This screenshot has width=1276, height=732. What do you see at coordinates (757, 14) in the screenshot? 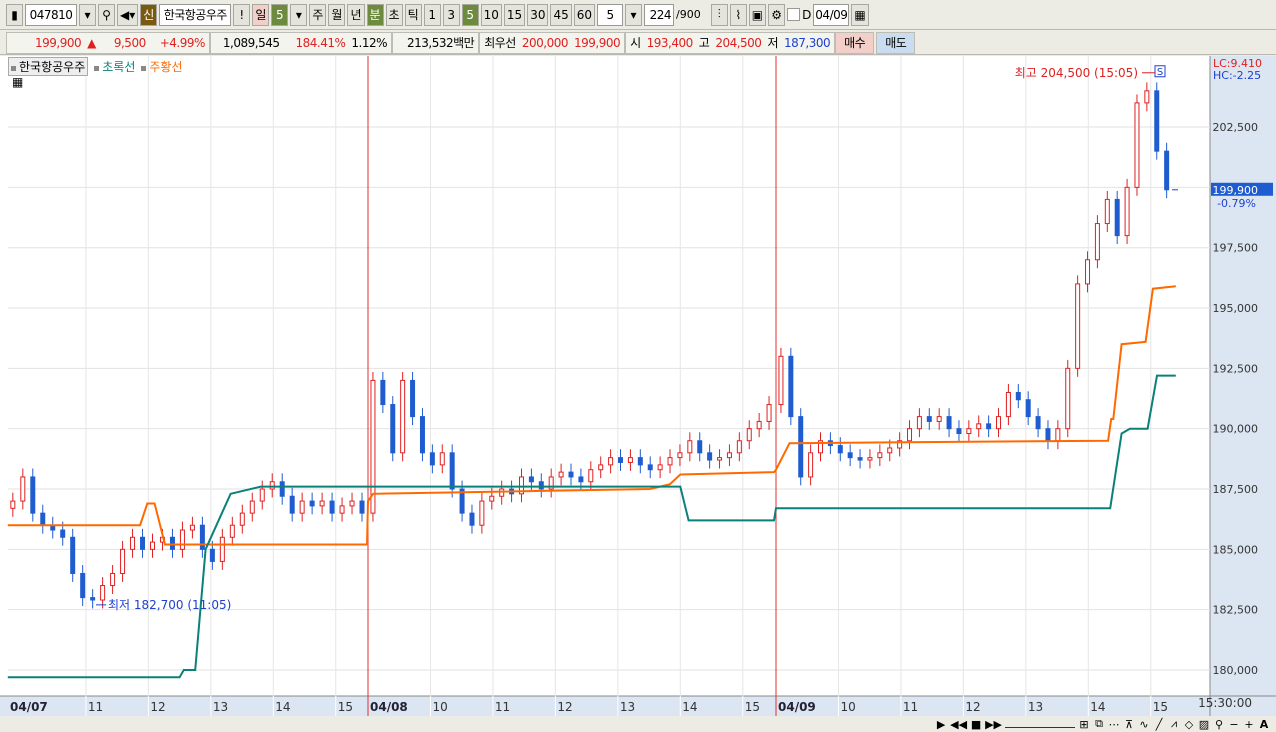
I see `save-icon: ▣` at bounding box center [757, 14].